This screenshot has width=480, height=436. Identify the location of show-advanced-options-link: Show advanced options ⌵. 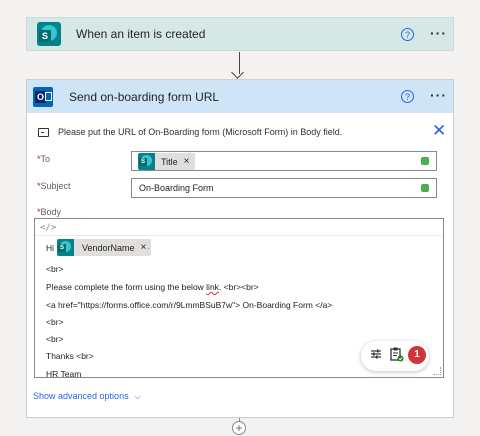
(87, 396).